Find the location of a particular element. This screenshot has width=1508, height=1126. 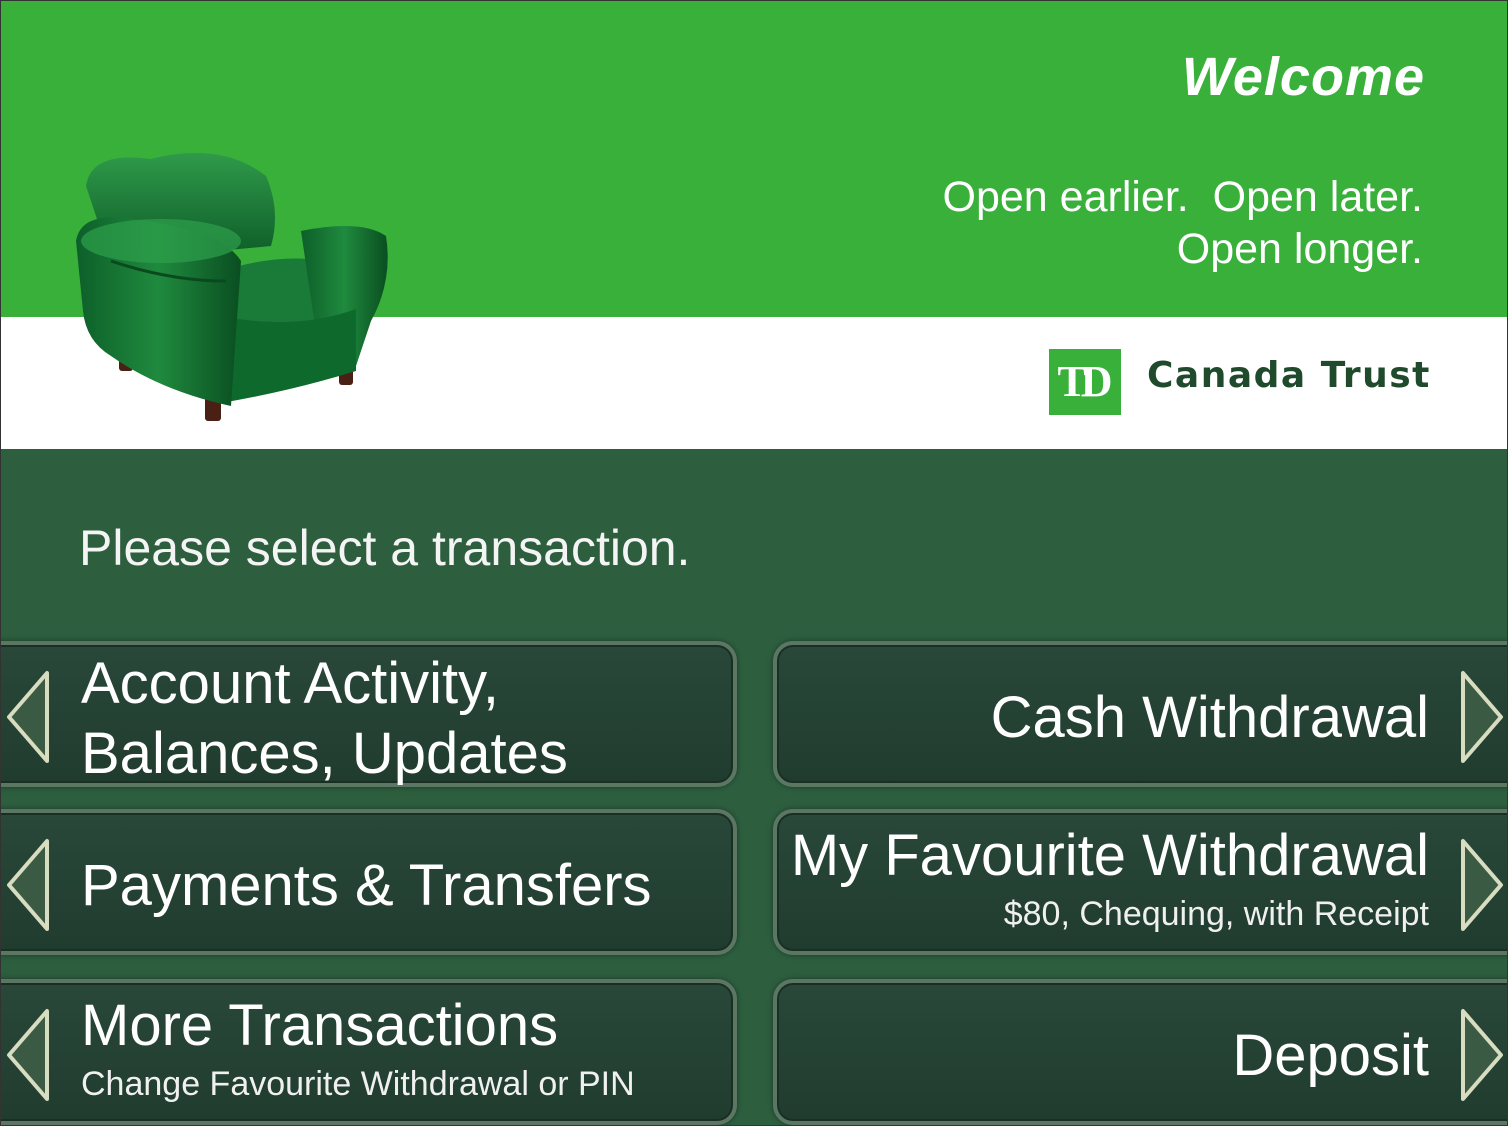

account-activity-button: Account Activity, Balances, Updates is located at coordinates (369, 714).